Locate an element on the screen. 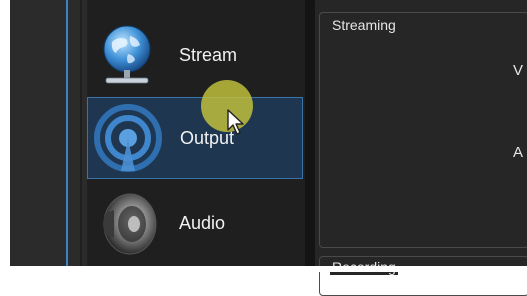 The height and width of the screenshot is (296, 527). speaker-icon is located at coordinates (127, 223).